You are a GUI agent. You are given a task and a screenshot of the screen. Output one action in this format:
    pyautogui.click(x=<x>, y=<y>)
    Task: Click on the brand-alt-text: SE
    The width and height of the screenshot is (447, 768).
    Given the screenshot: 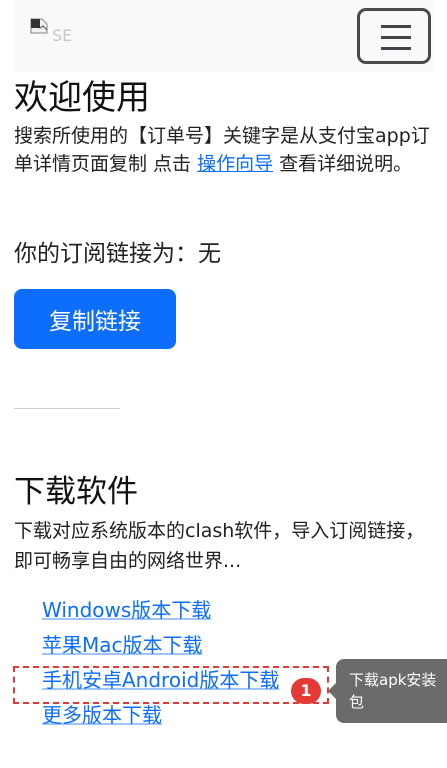 What is the action you would take?
    pyautogui.click(x=62, y=35)
    